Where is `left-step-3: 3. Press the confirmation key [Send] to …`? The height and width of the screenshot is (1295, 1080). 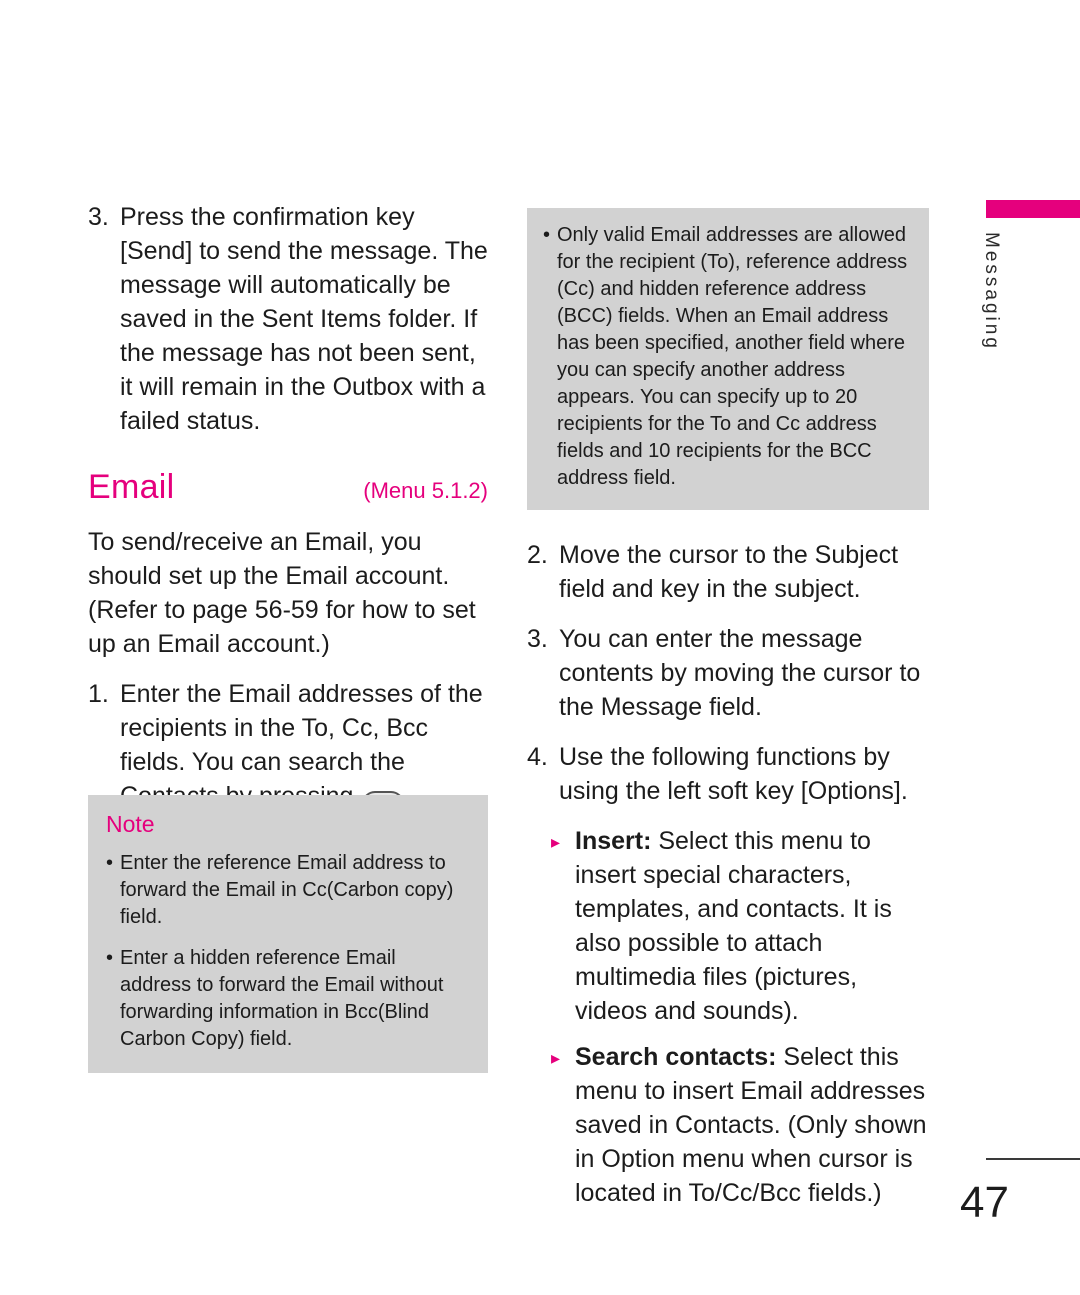
left-step-3: 3. Press the confirmation key [Send] to … is located at coordinates (288, 319).